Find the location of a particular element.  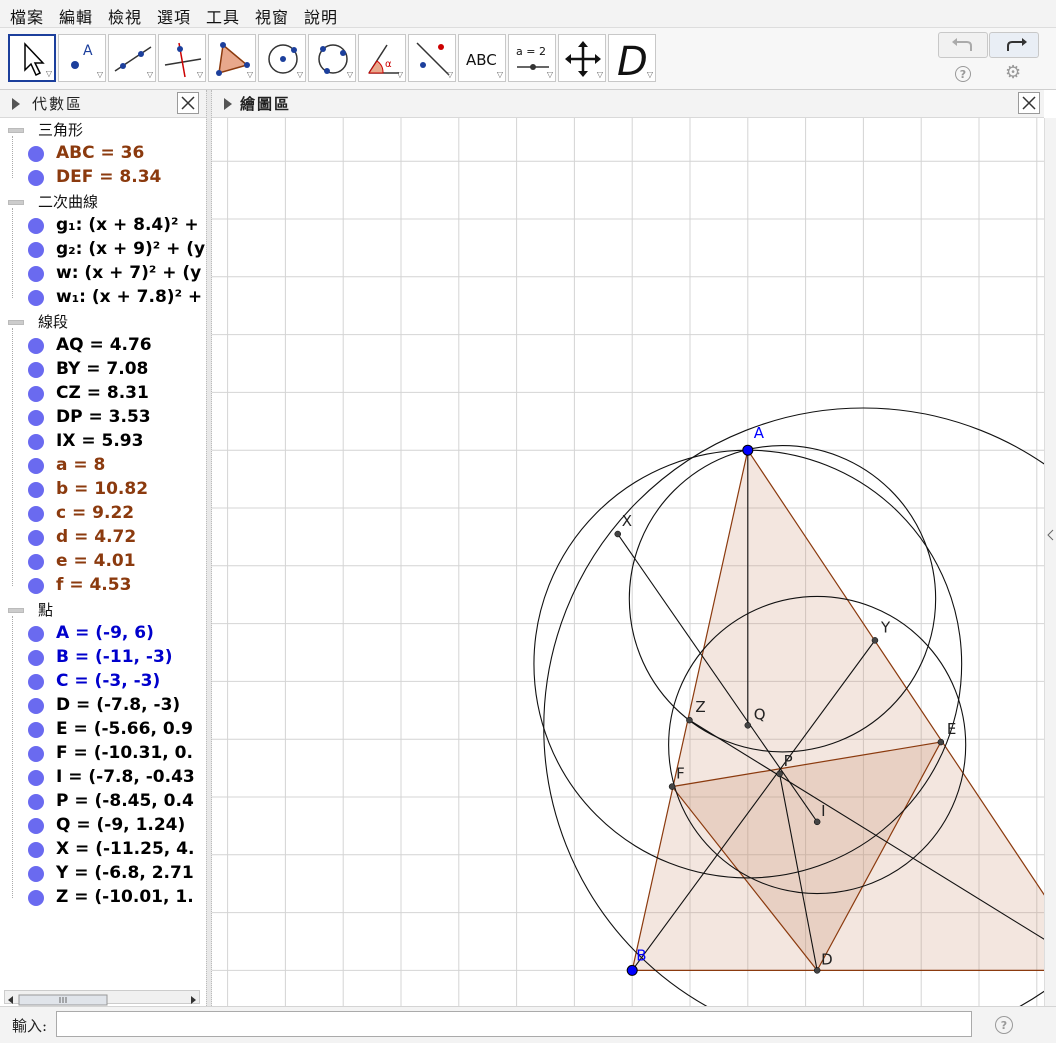

algebra-item: X = (-11.25, 4. is located at coordinates (103, 850).